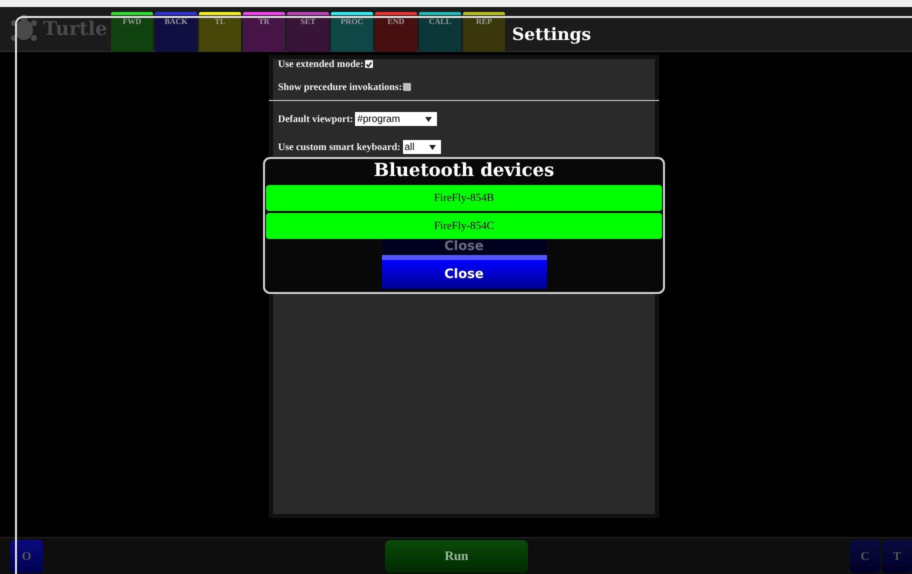  What do you see at coordinates (176, 32) in the screenshot?
I see `command-tile: BACK` at bounding box center [176, 32].